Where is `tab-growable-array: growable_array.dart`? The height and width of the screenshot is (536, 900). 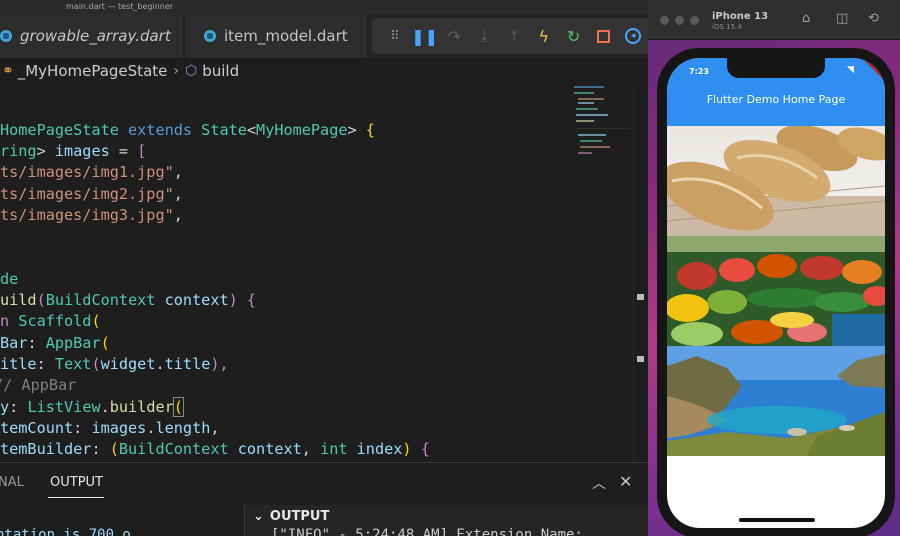
tab-growable-array: growable_array.dart is located at coordinates (92, 36).